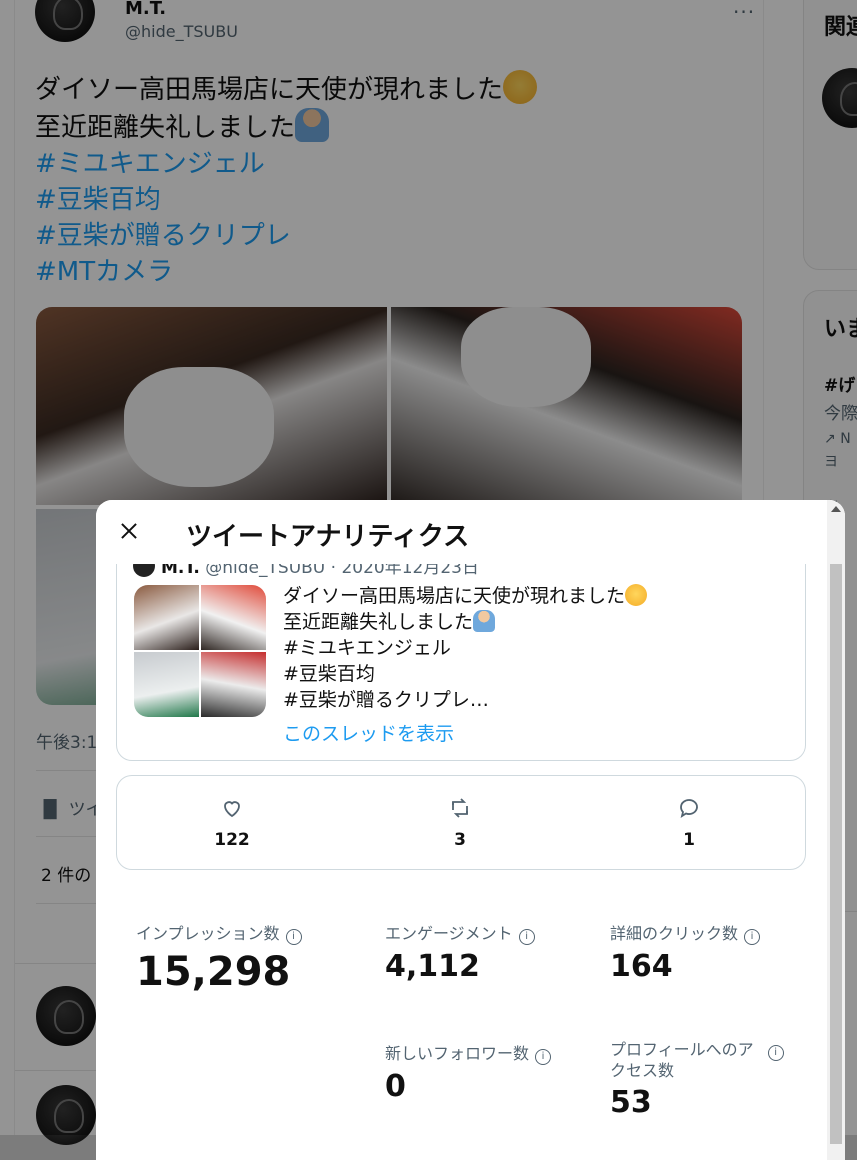 Image resolution: width=857 pixels, height=1160 pixels. What do you see at coordinates (460, 840) in the screenshot?
I see `retweets-count: 3` at bounding box center [460, 840].